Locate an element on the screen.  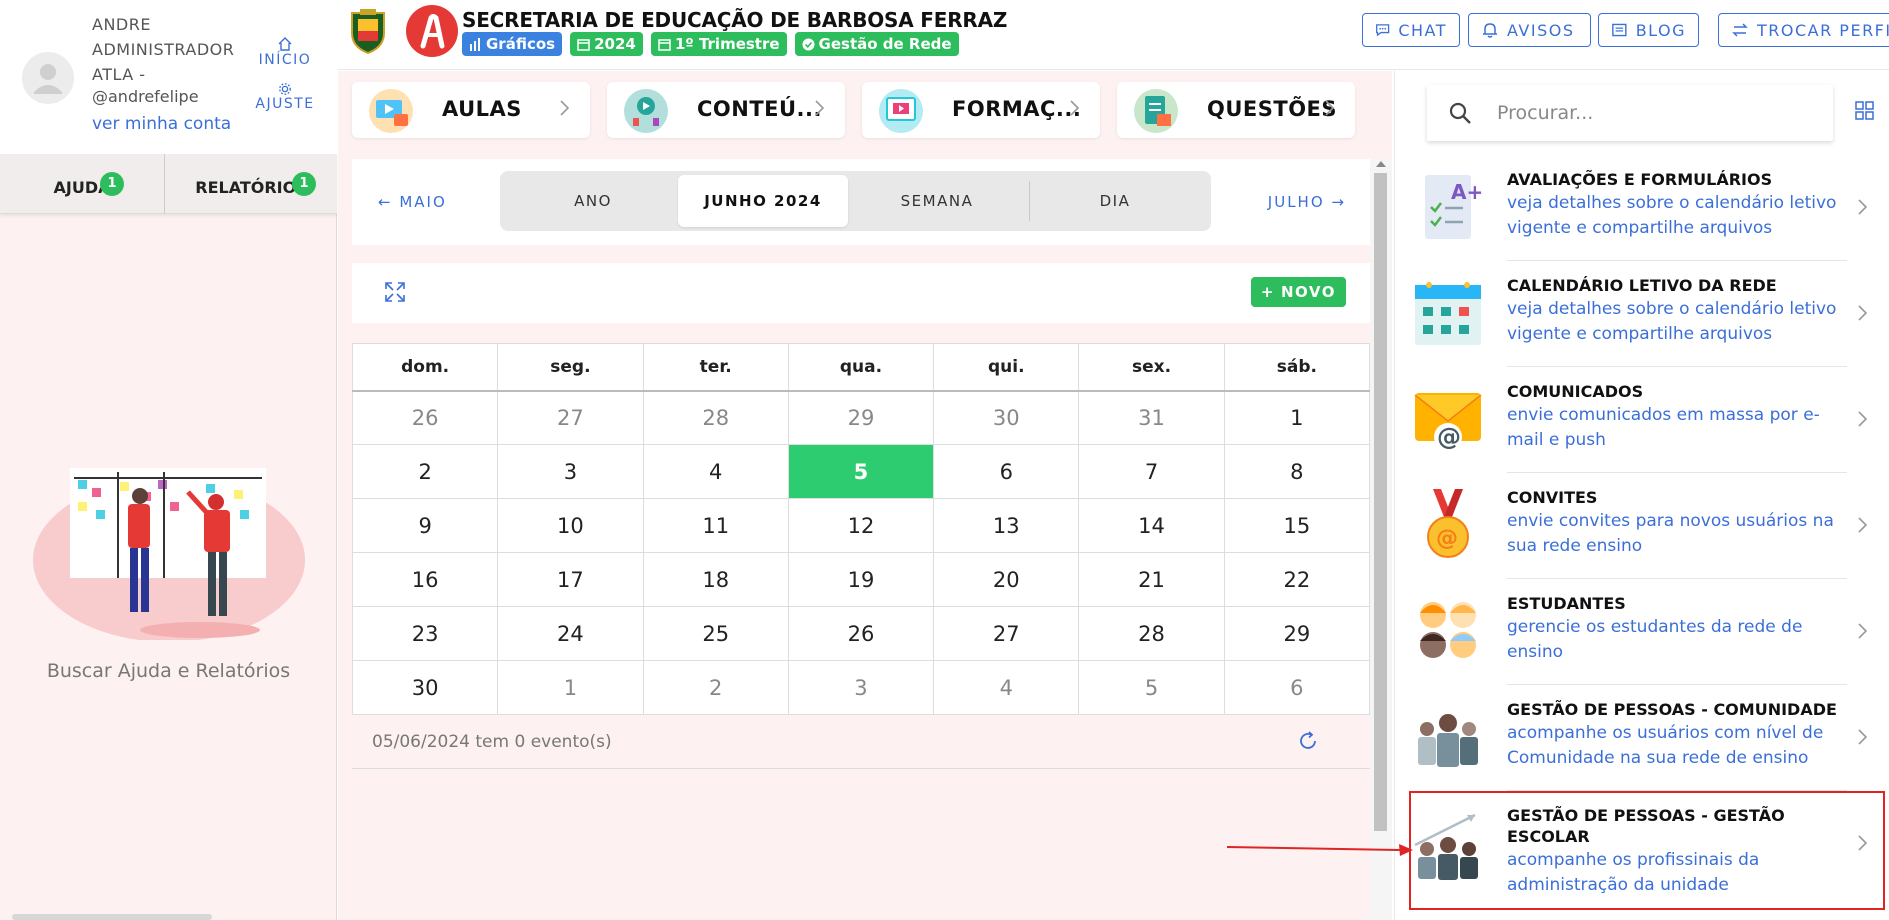
calendar-day: 23 is located at coordinates (425, 633).